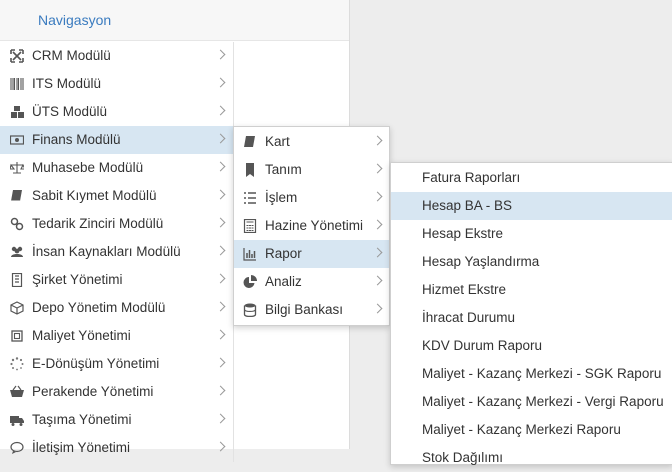  I want to click on submenu-item-tanim: Tanım, so click(311, 170).